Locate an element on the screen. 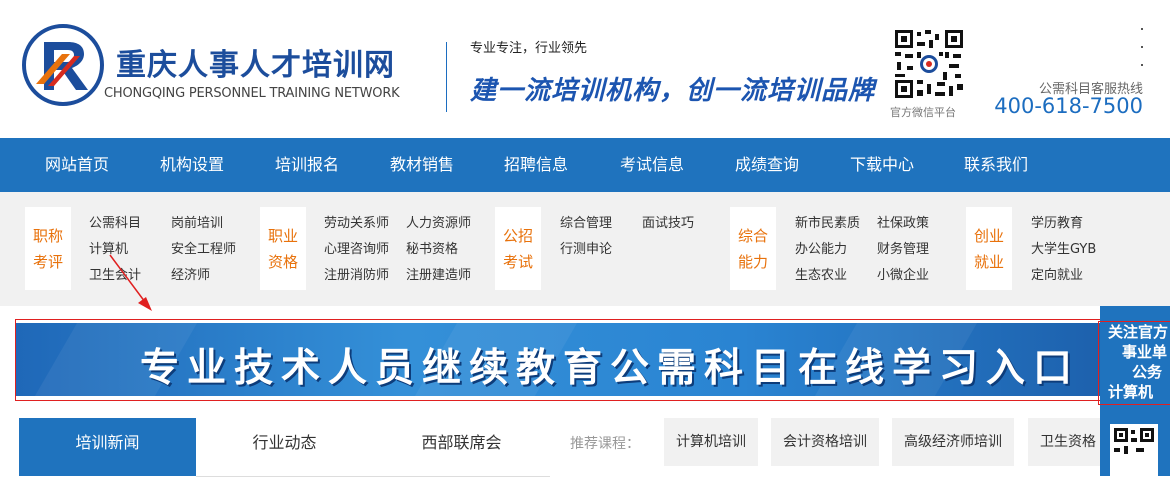 This screenshot has width=1170, height=477. qr-label: 官方微信平台 is located at coordinates (923, 112).